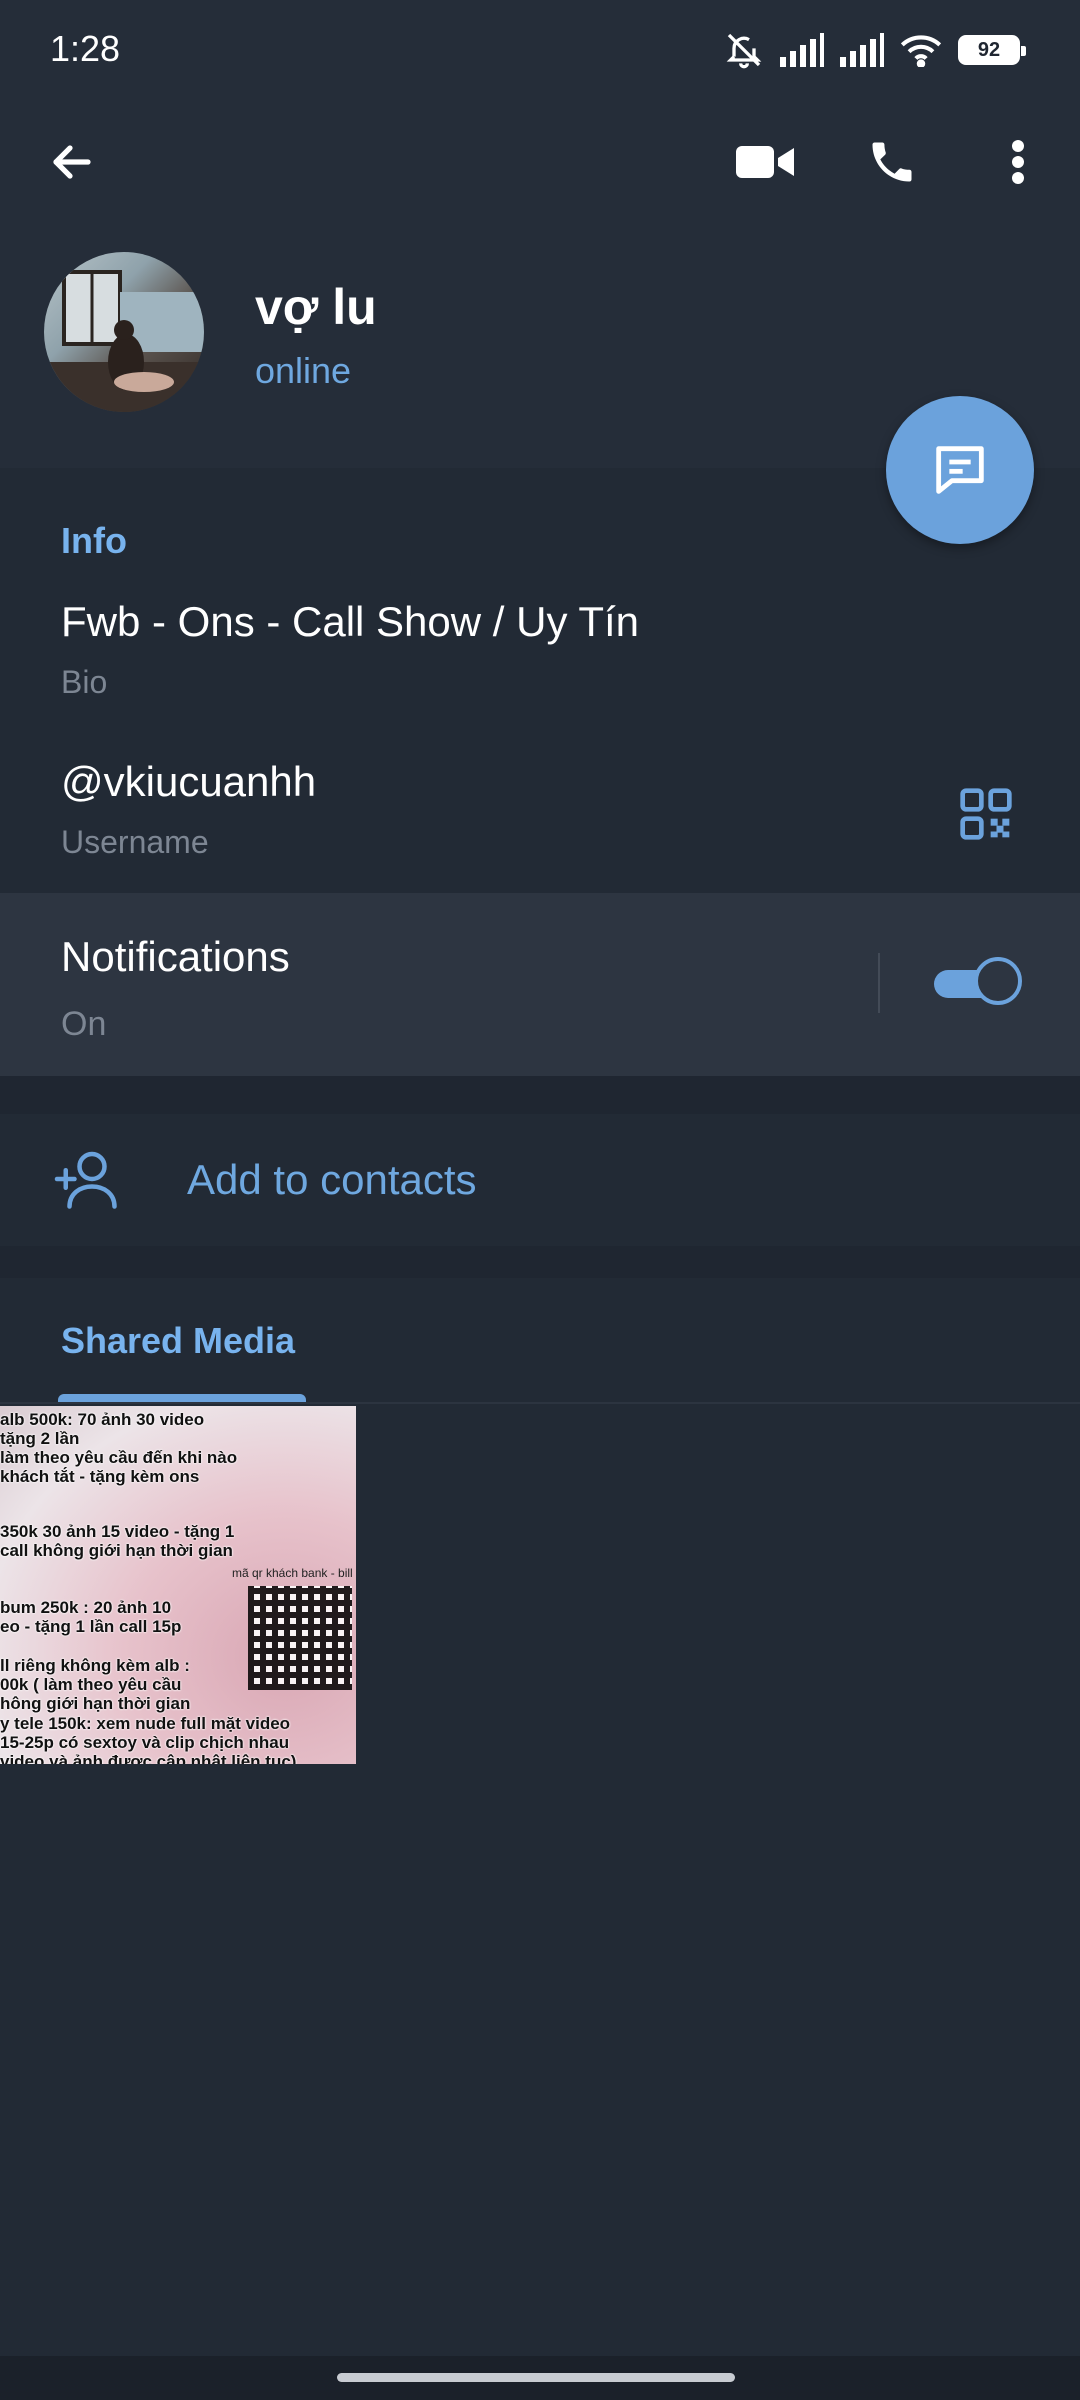  I want to click on tab-indicator, so click(182, 1398).